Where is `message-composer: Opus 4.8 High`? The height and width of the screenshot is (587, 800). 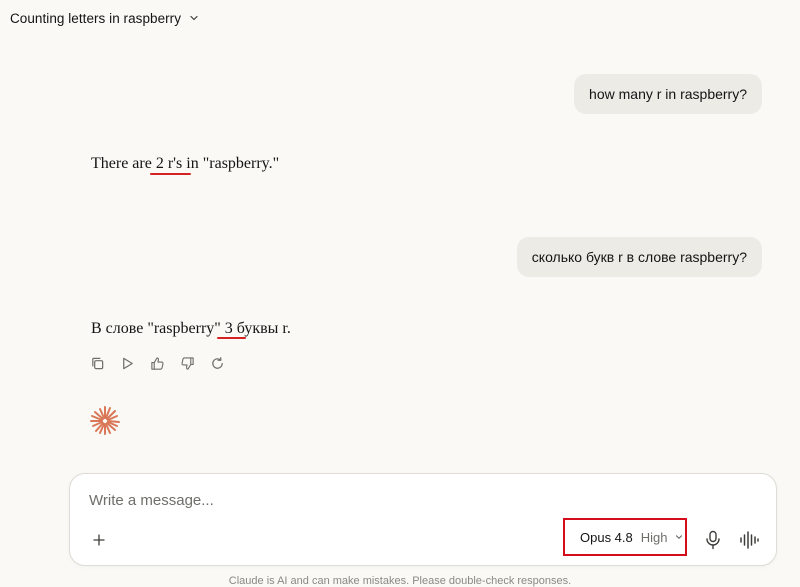
message-composer: Opus 4.8 High is located at coordinates (423, 519).